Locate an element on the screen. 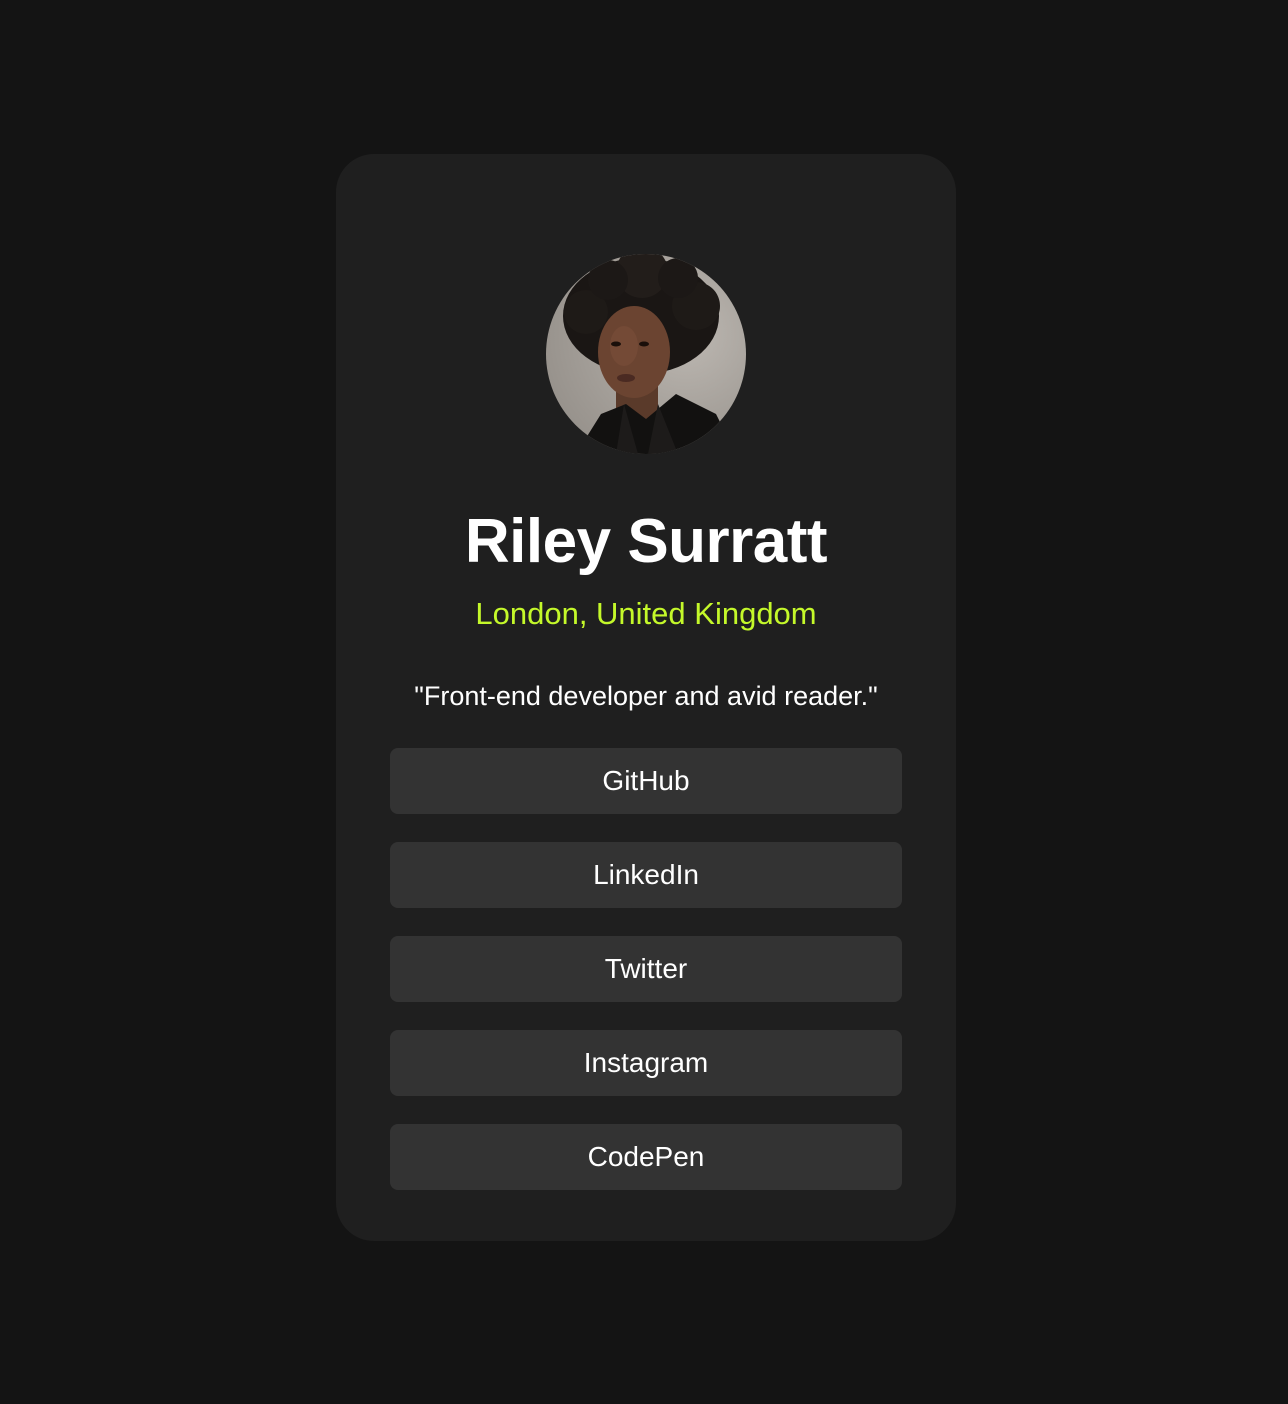 The width and height of the screenshot is (1288, 1404). profile-bio: "Front-end developer and avid reader." is located at coordinates (646, 696).